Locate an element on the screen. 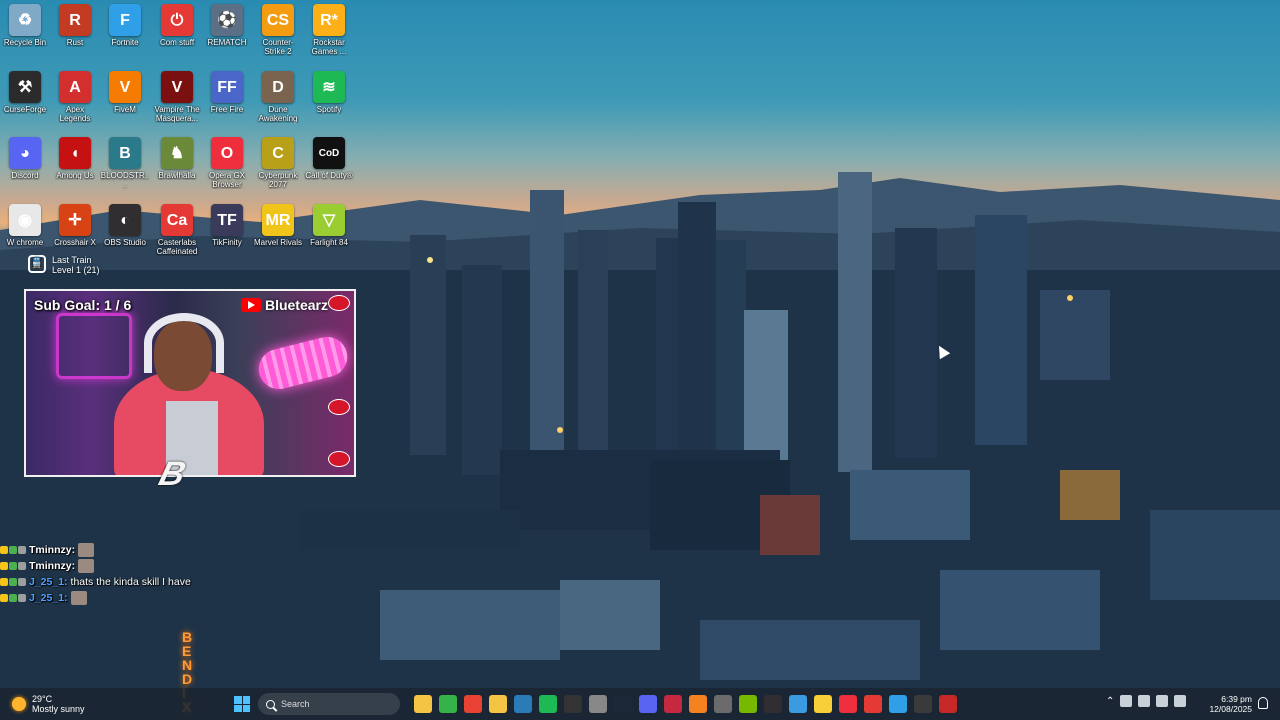 The height and width of the screenshot is (720, 1280). opera-taskbar-icon is located at coordinates (848, 704).